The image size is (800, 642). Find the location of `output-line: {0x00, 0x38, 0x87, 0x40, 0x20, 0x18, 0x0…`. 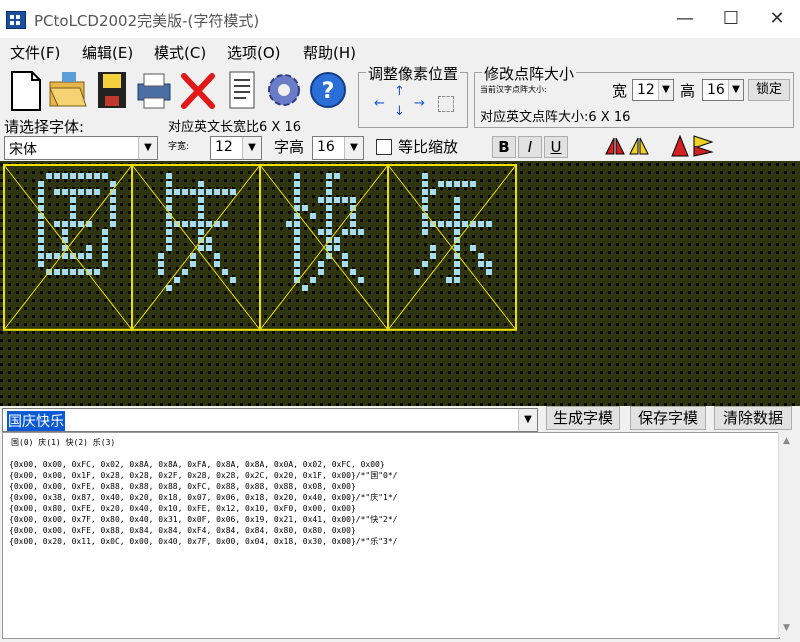

output-line: {0x00, 0x38, 0x87, 0x40, 0x20, 0x18, 0x0… is located at coordinates (203, 497).